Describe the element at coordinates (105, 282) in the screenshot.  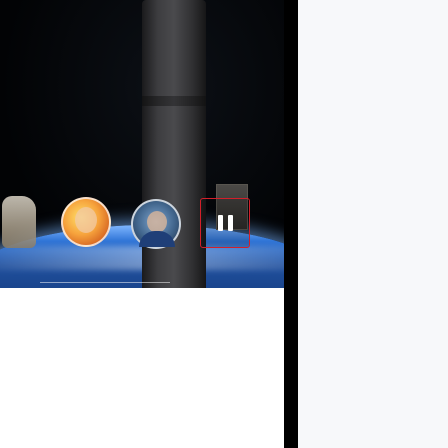
I see `video-scrub-line` at that location.